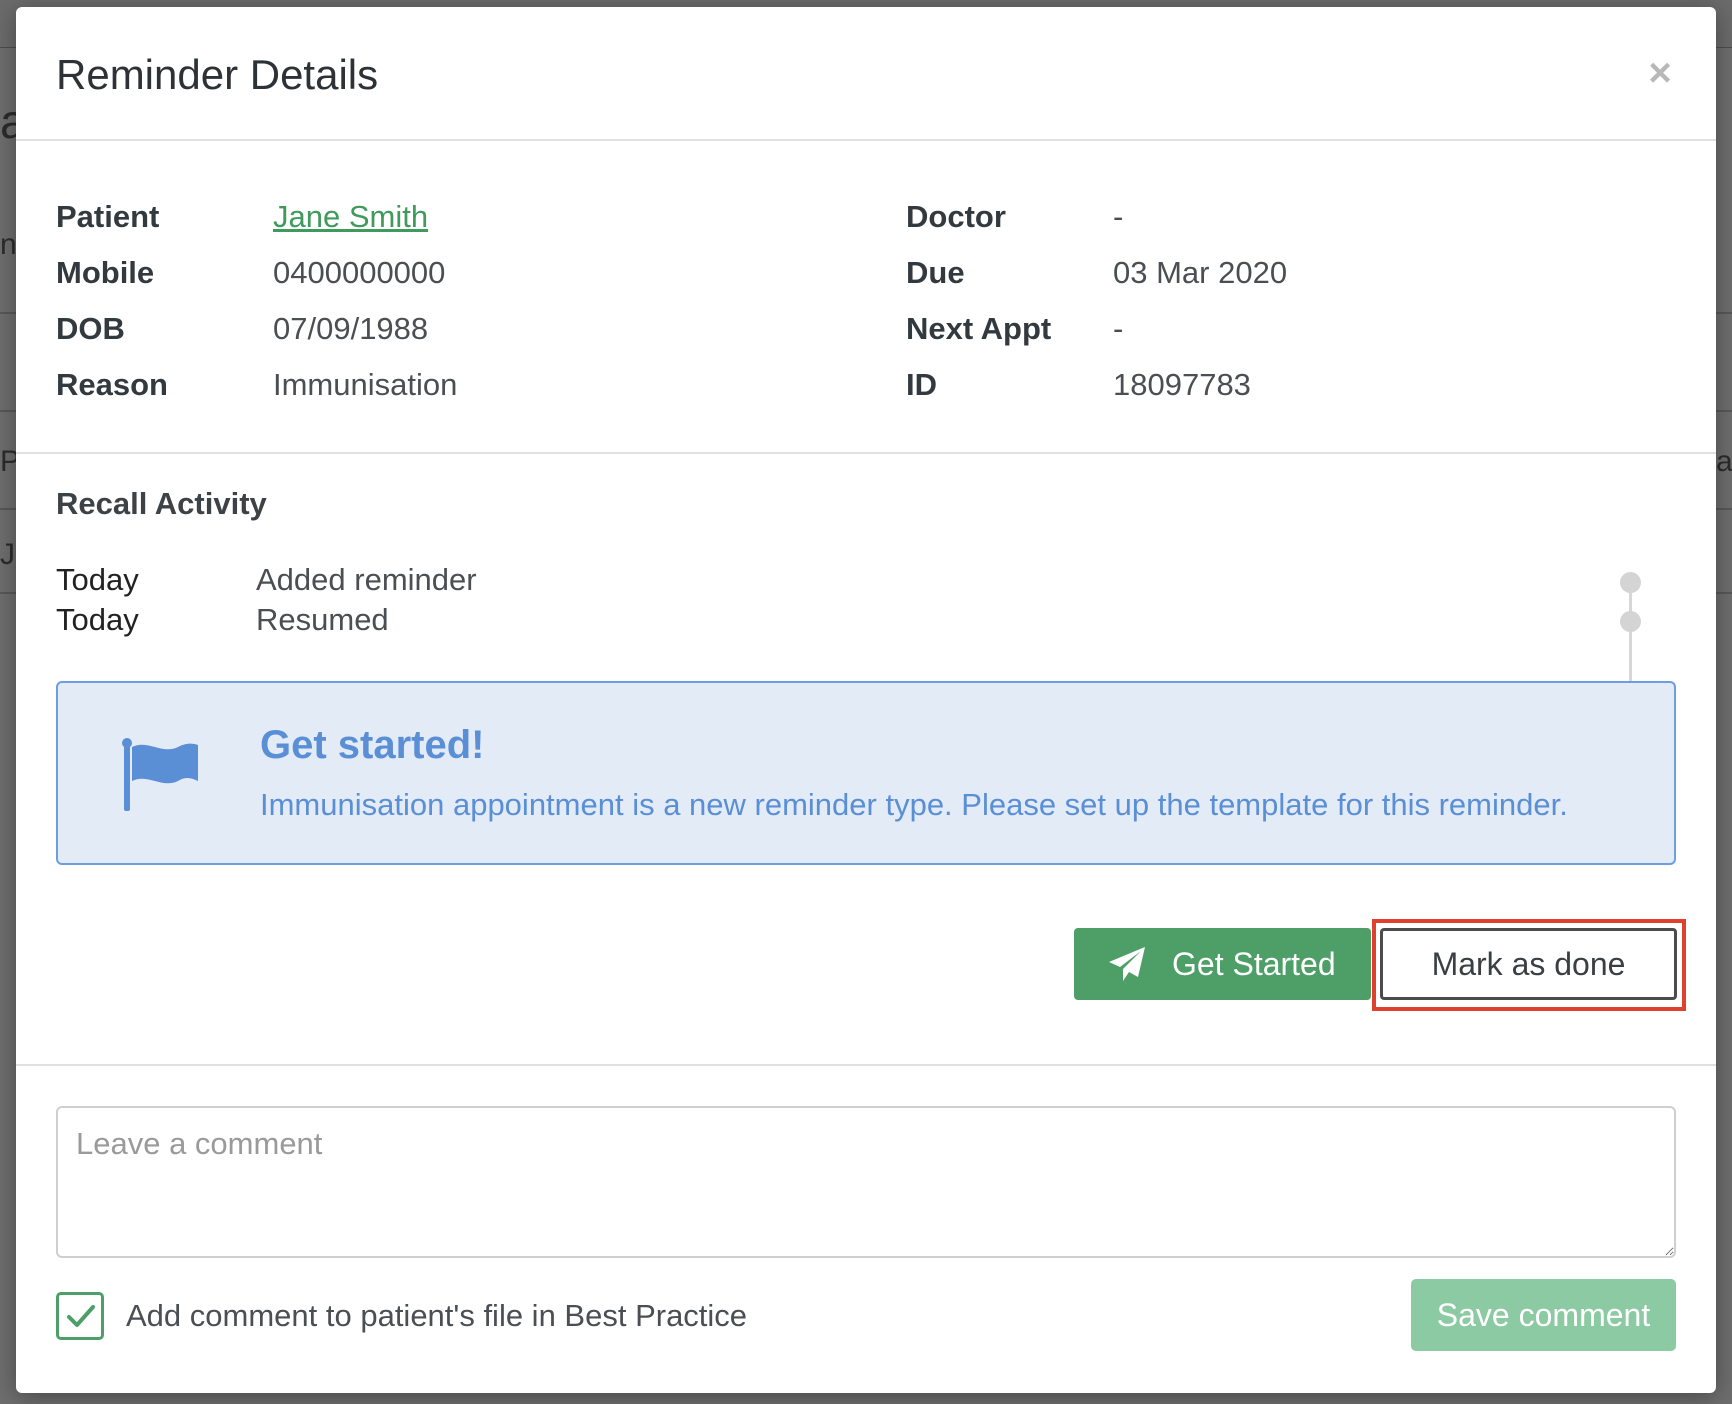  What do you see at coordinates (108, 216) in the screenshot?
I see `patient-label: Patient` at bounding box center [108, 216].